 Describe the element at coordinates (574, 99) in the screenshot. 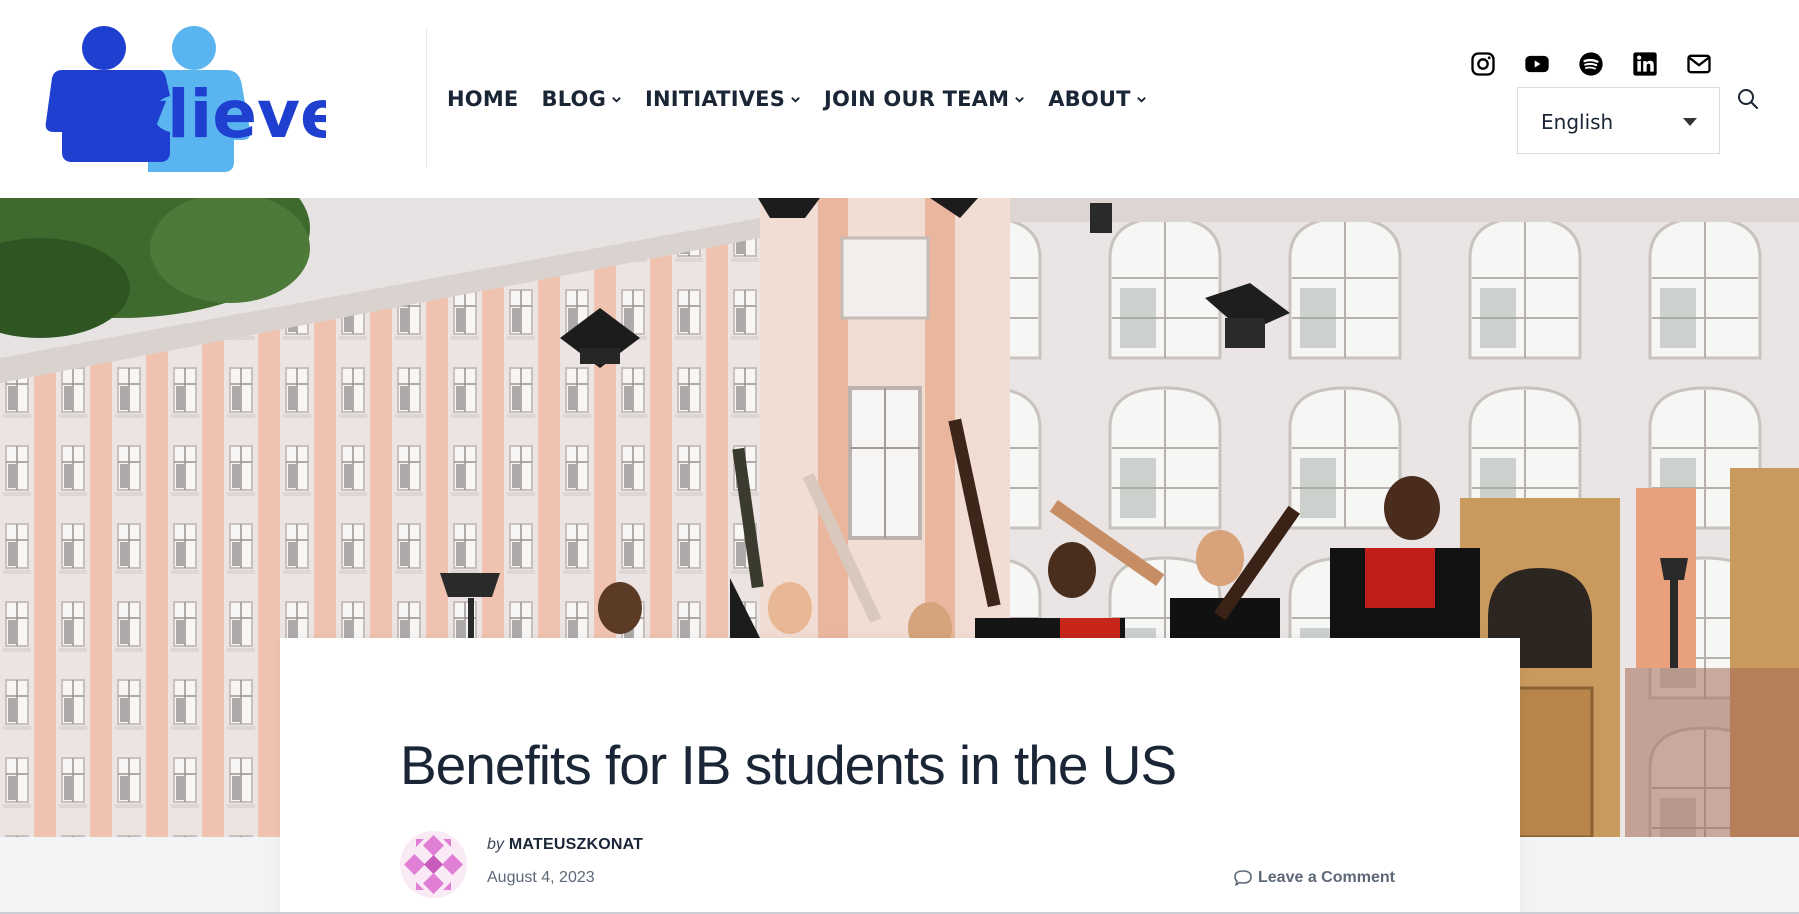

I see `nav-item-label: BLOG` at that location.